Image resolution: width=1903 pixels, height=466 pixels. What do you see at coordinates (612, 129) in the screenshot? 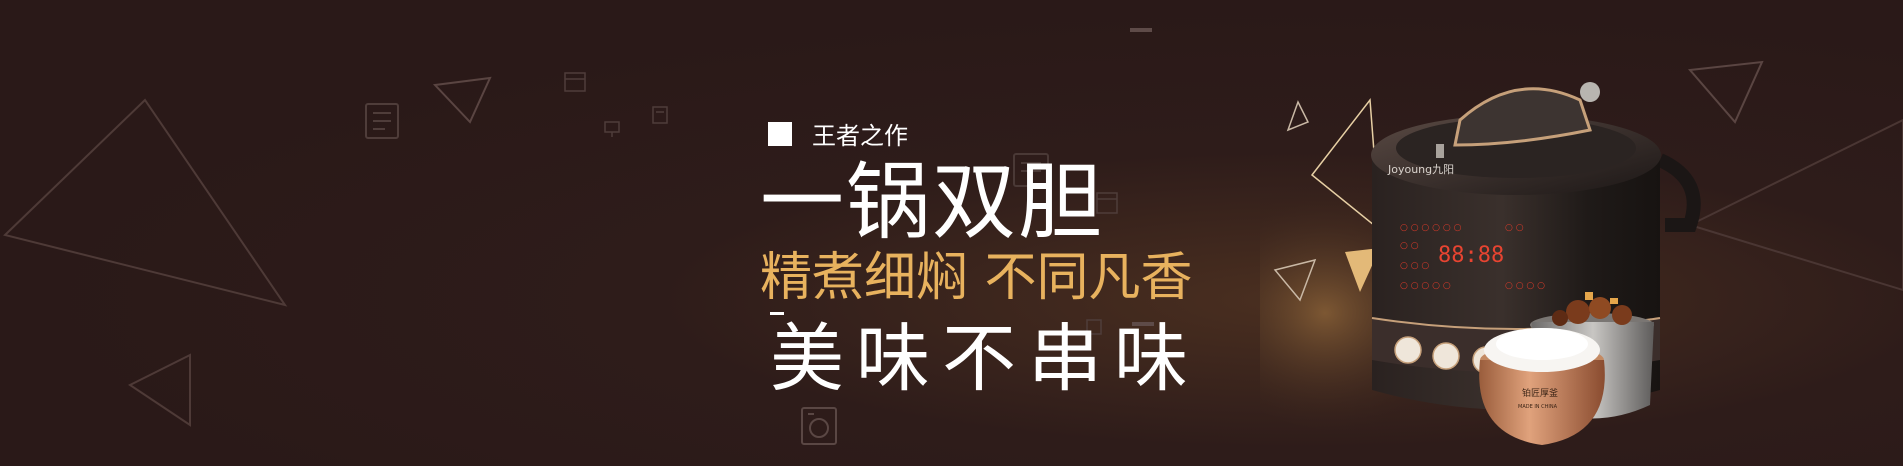
I see `monitor-icon` at bounding box center [612, 129].